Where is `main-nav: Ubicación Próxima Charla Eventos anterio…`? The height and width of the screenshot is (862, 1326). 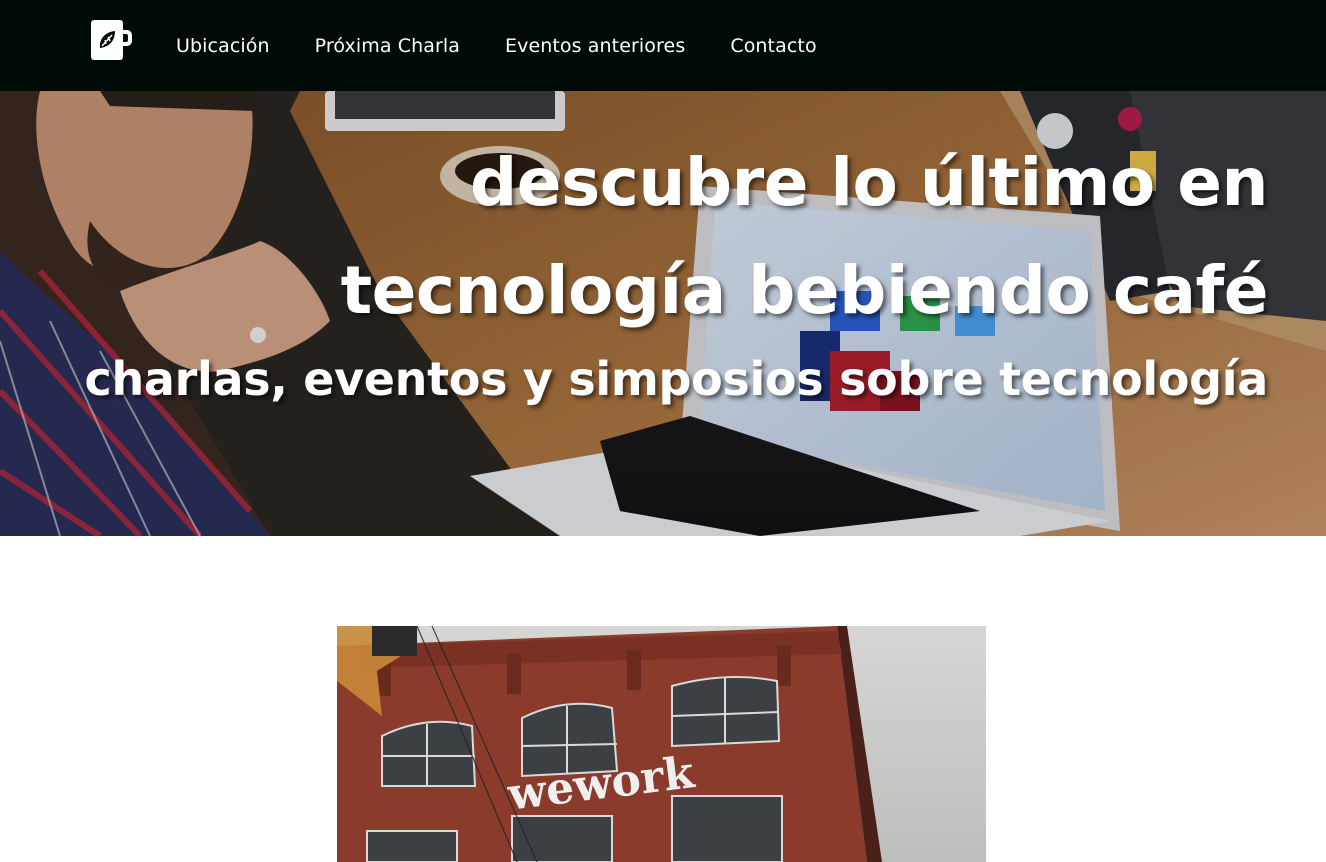 main-nav: Ubicación Próxima Charla Eventos anterio… is located at coordinates (519, 45).